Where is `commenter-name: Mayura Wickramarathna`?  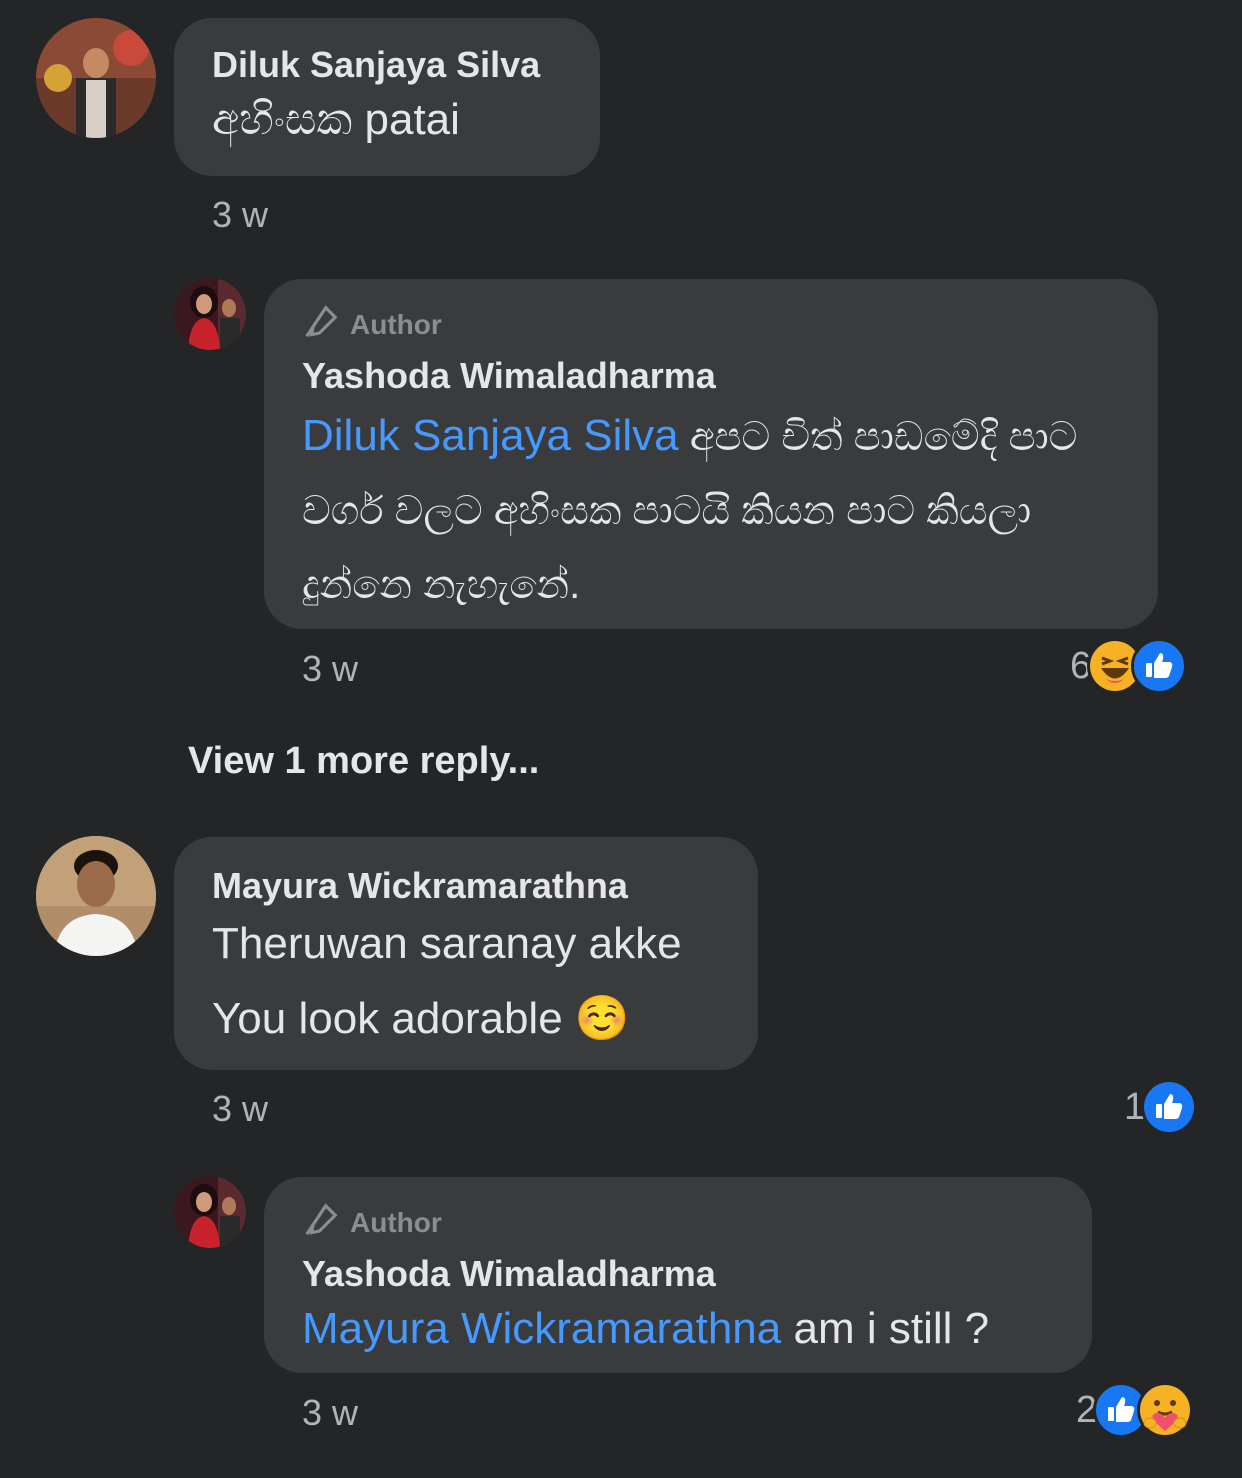 commenter-name: Mayura Wickramarathna is located at coordinates (466, 886).